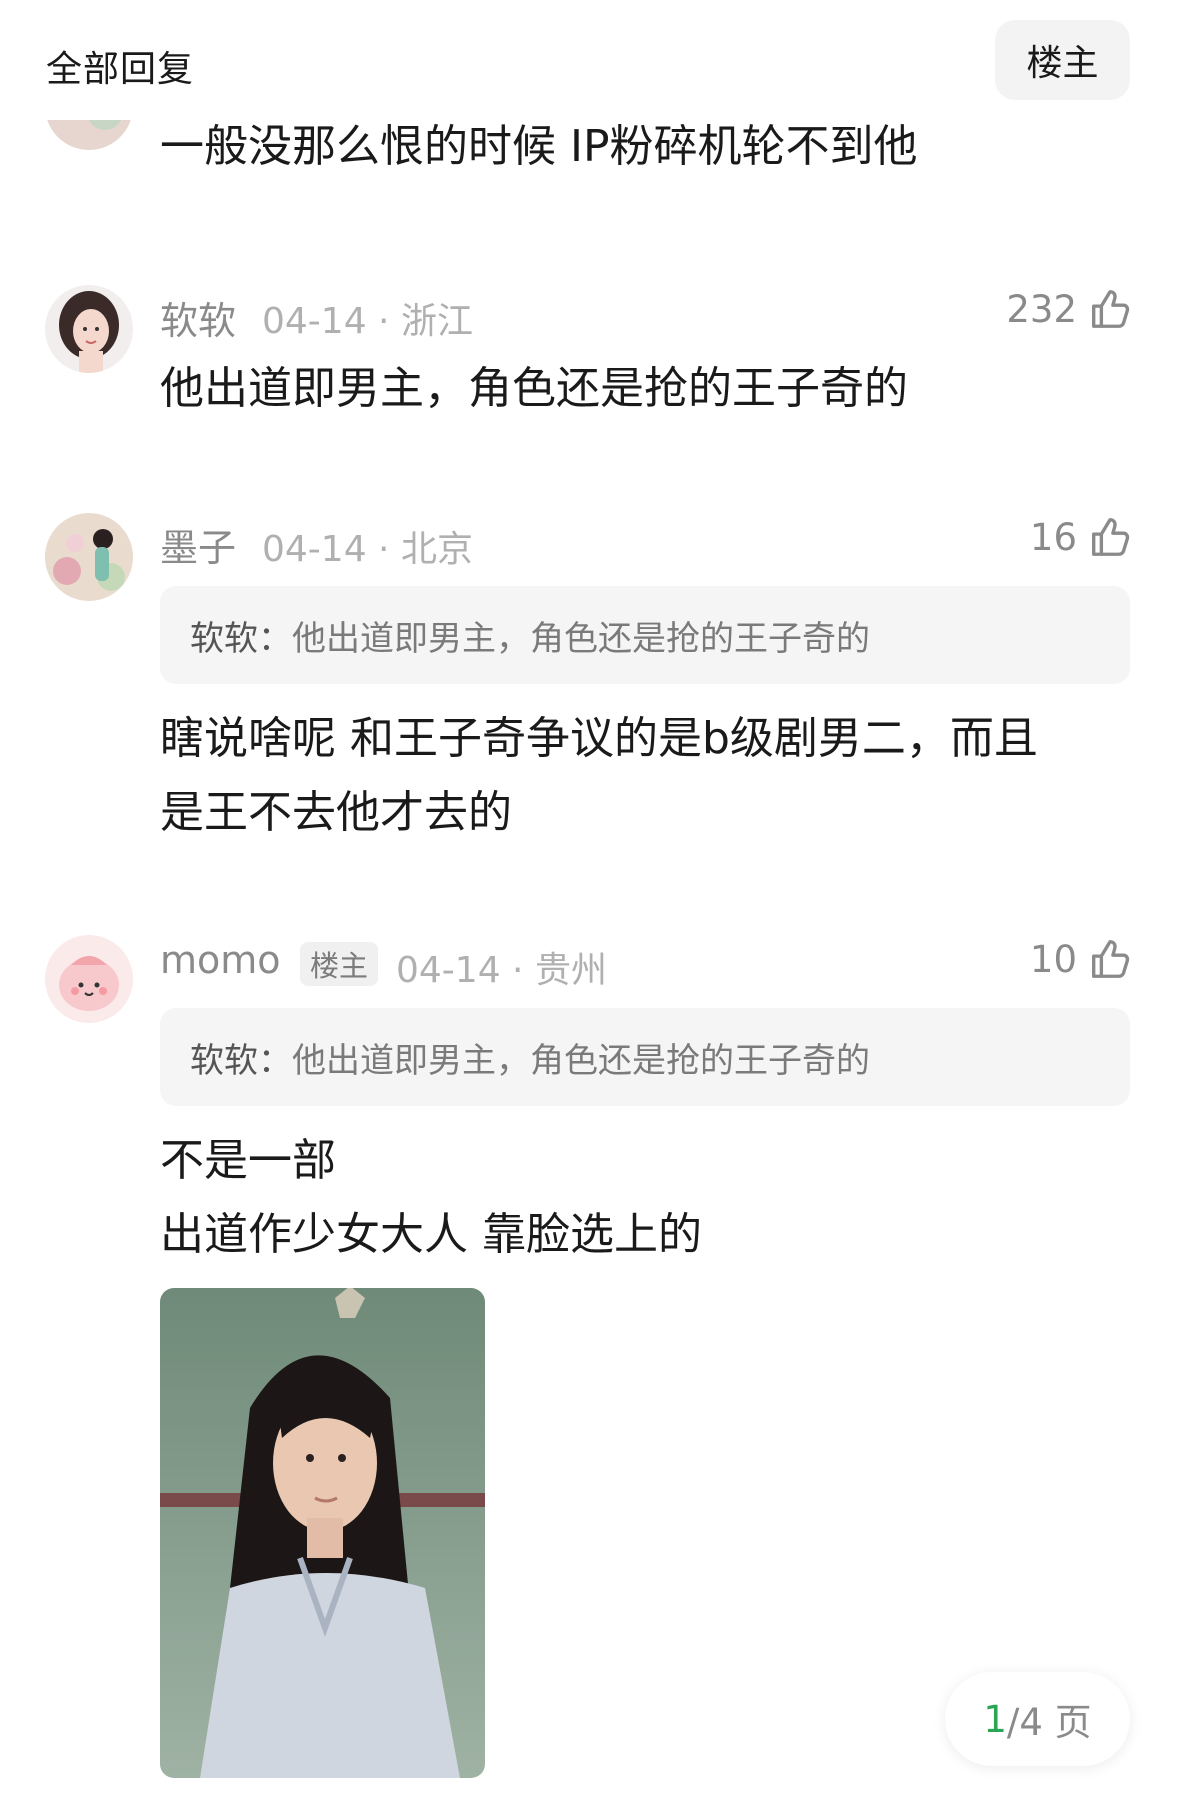 The width and height of the screenshot is (1179, 1815). I want to click on total-pages: /4 页, so click(1049, 1722).